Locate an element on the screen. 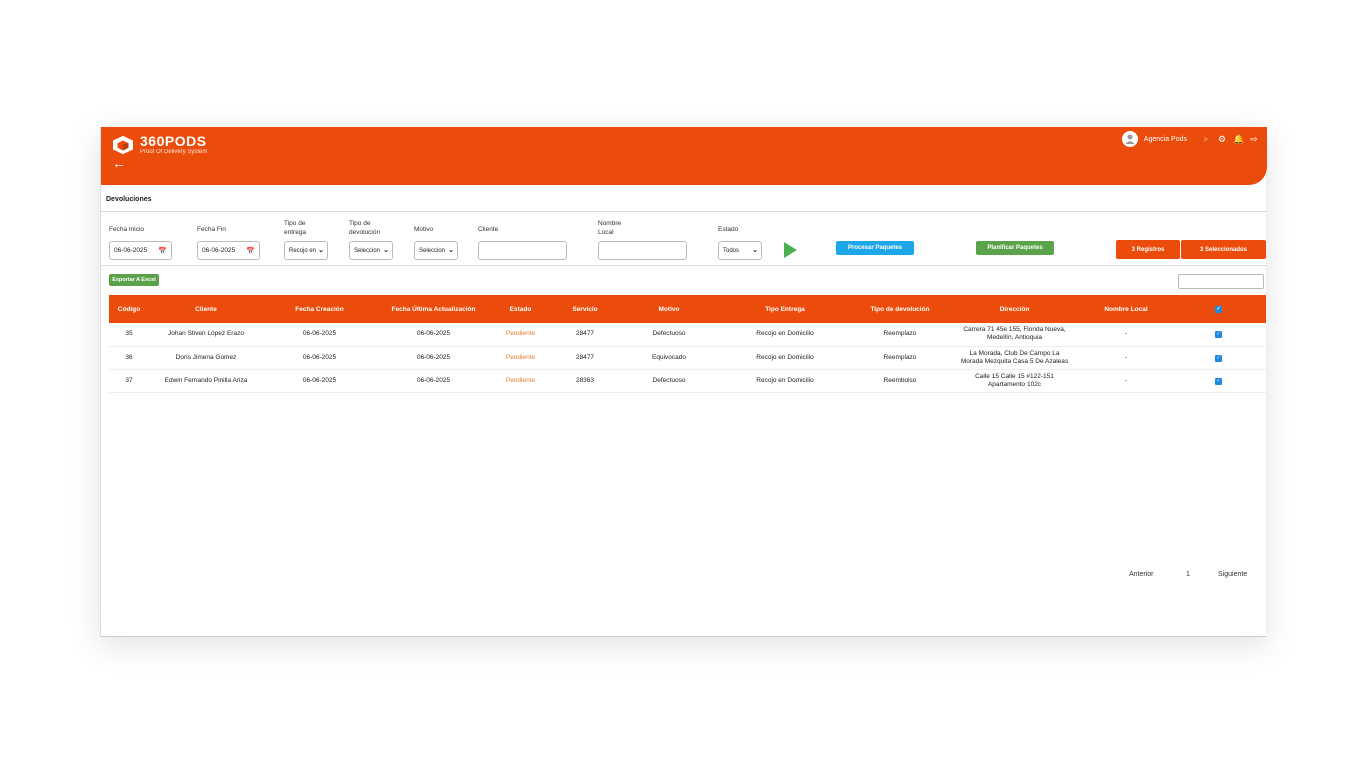  header-fecha-creacion: Fecha Creación is located at coordinates (319, 309).